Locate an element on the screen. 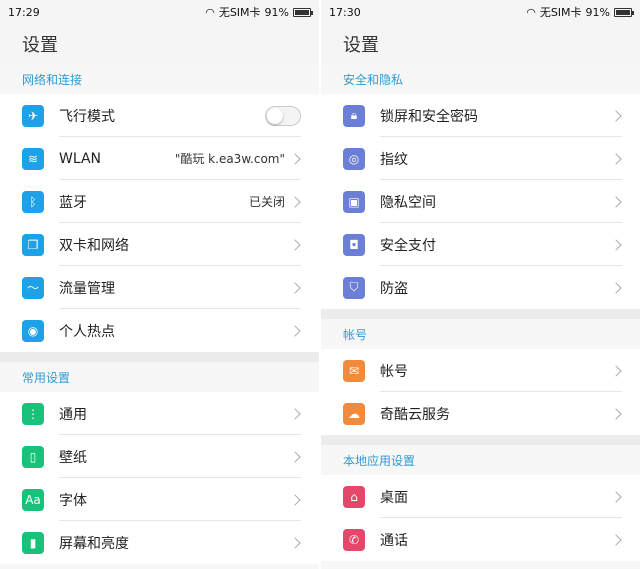 This screenshot has width=640, height=569. fingerprint-icon: ◎ is located at coordinates (354, 158).